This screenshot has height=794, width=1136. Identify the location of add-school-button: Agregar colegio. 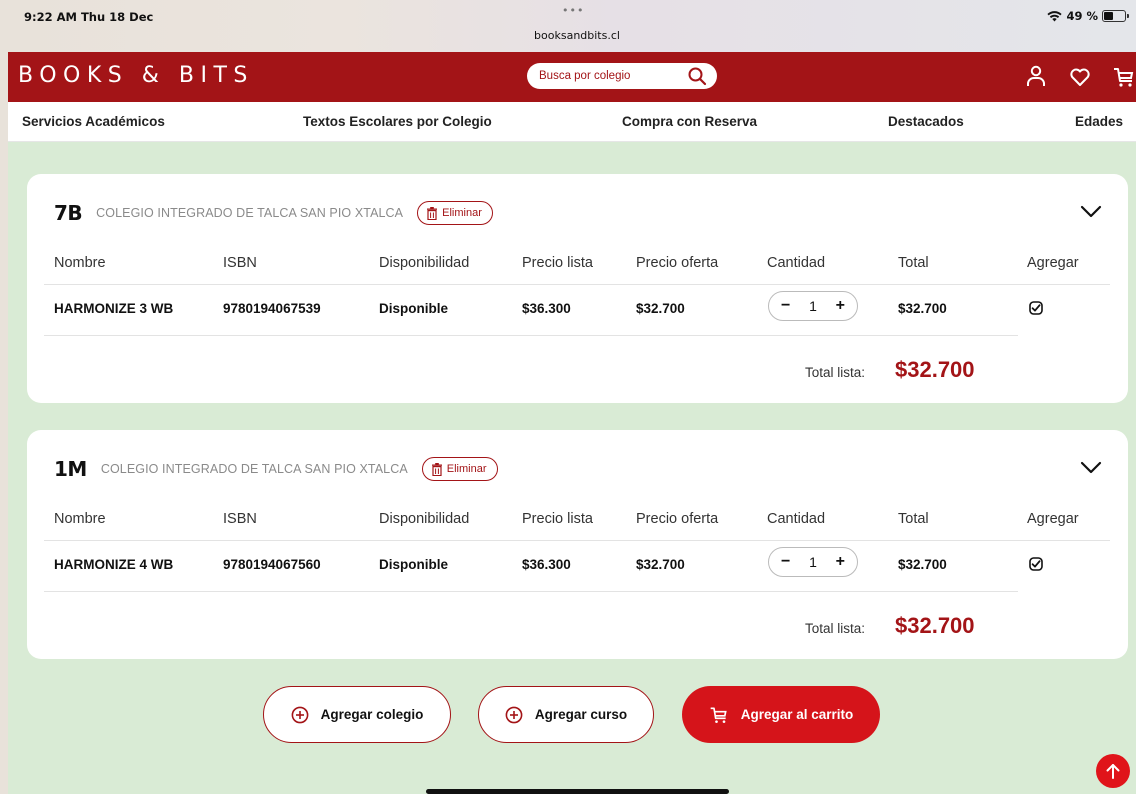
(357, 714).